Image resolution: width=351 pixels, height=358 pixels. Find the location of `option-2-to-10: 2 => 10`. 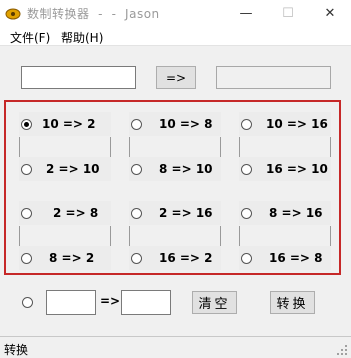

option-2-to-10: 2 => 10 is located at coordinates (65, 169).